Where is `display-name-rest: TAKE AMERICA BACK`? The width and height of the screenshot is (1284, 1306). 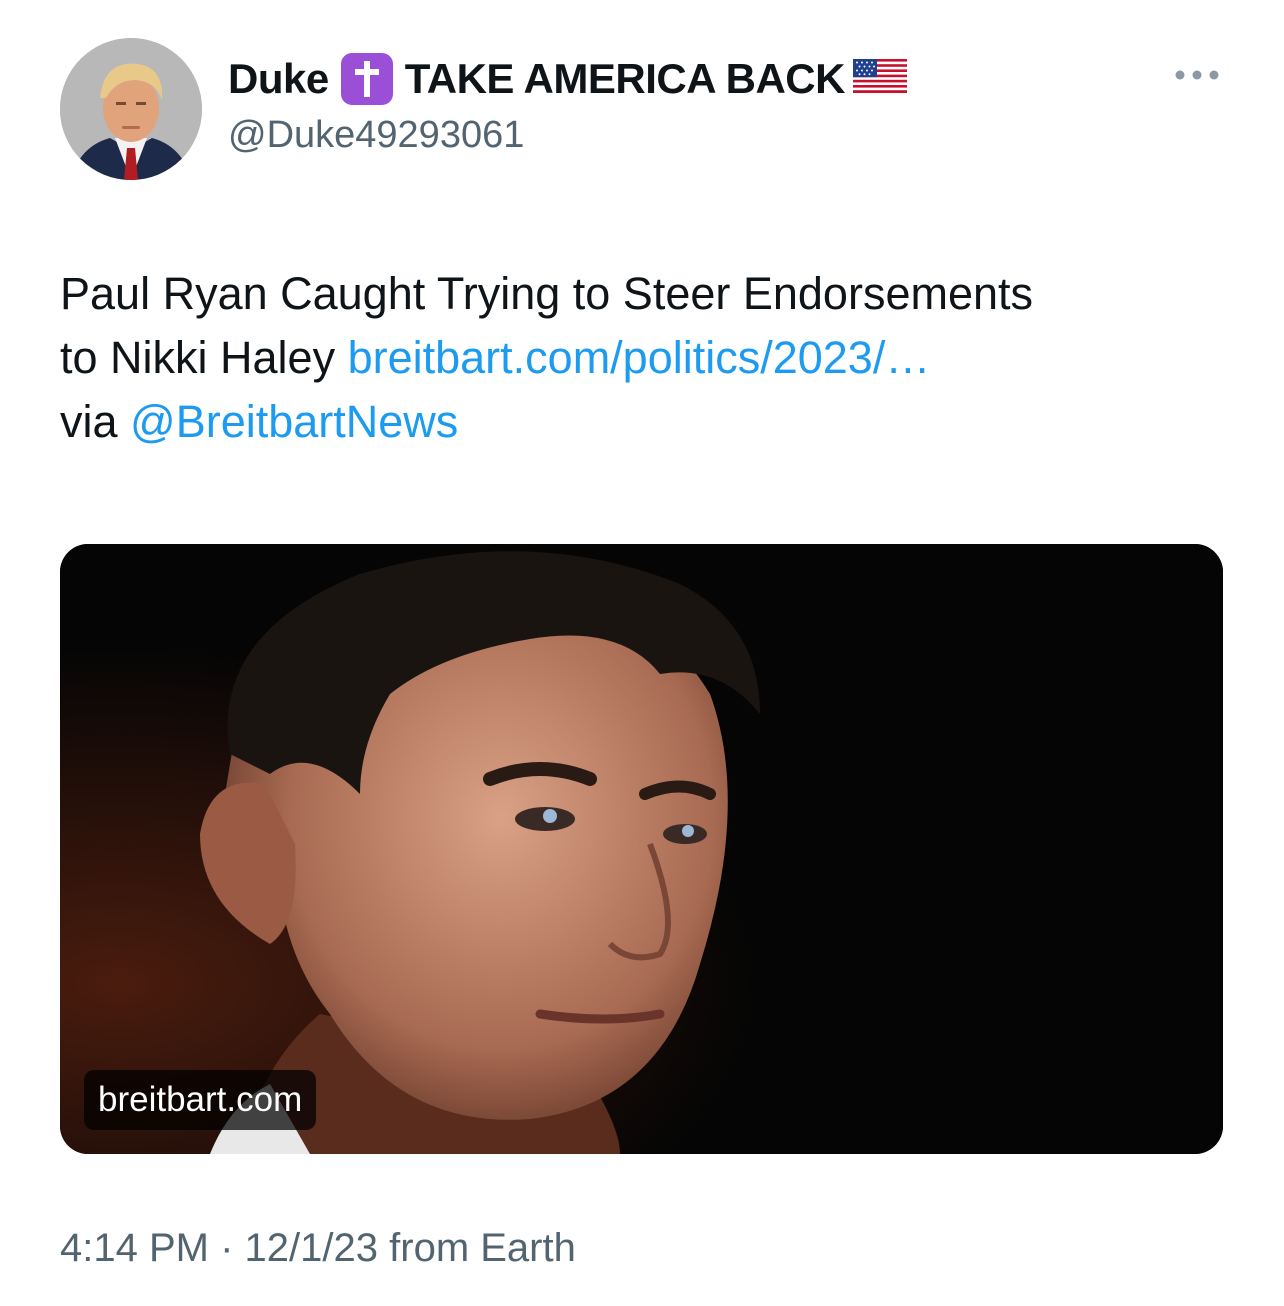 display-name-rest: TAKE AMERICA BACK is located at coordinates (625, 78).